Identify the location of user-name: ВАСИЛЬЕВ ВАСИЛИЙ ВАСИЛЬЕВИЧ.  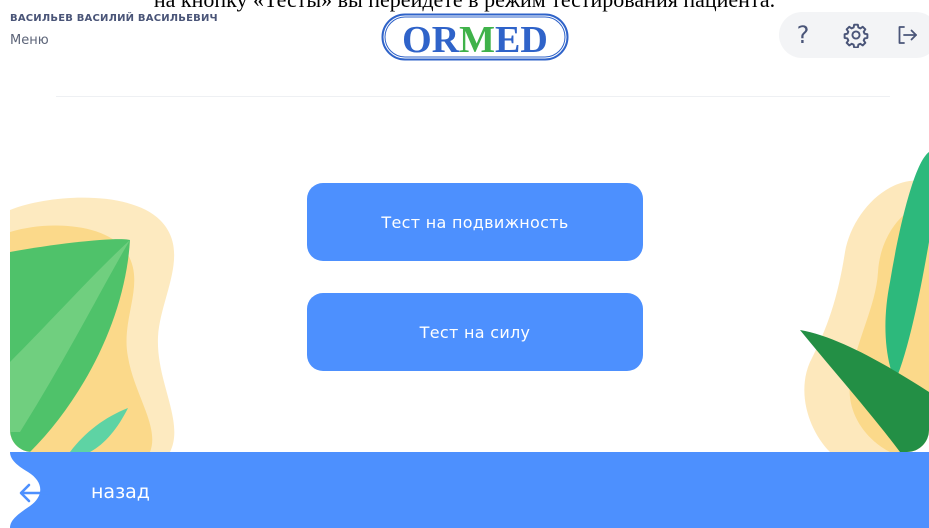
(114, 18).